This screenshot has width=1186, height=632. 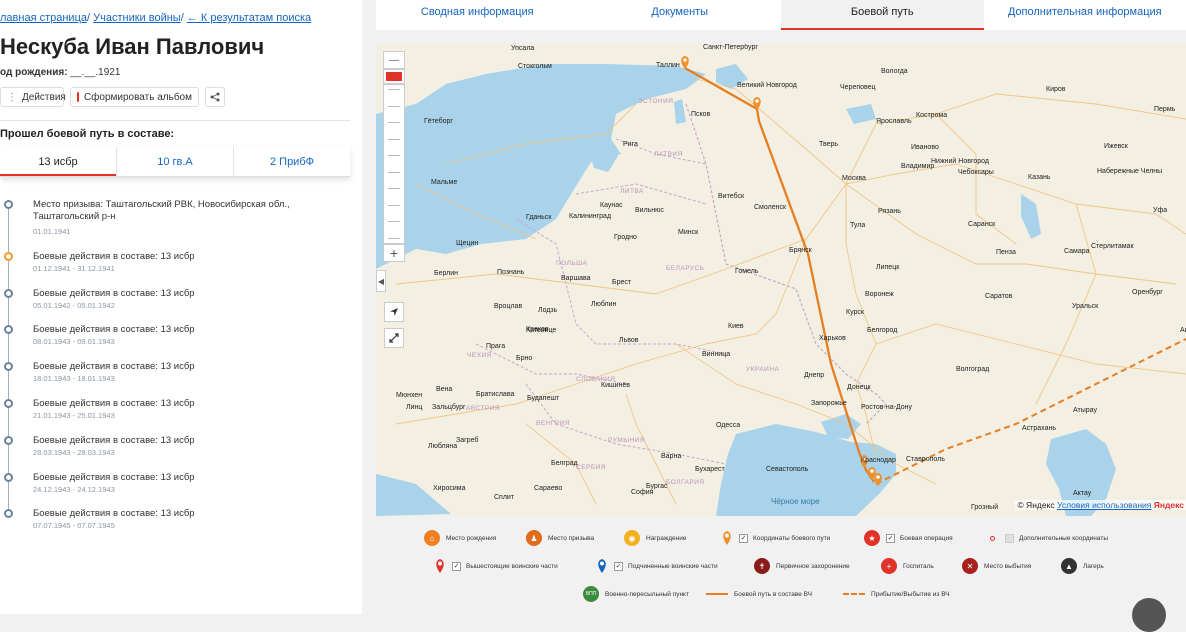 I want to click on legend-label: Награждение, so click(x=666, y=538).